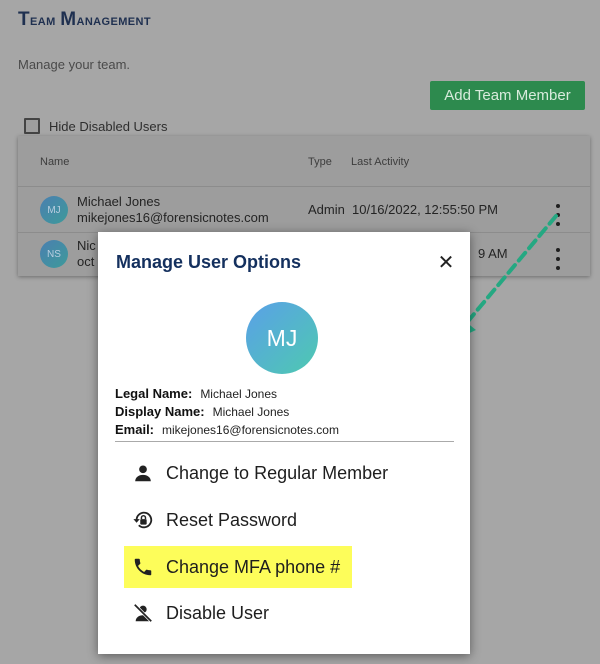 Image resolution: width=600 pixels, height=664 pixels. I want to click on change-to-regular-member-option: Change to Regular Member, so click(262, 473).